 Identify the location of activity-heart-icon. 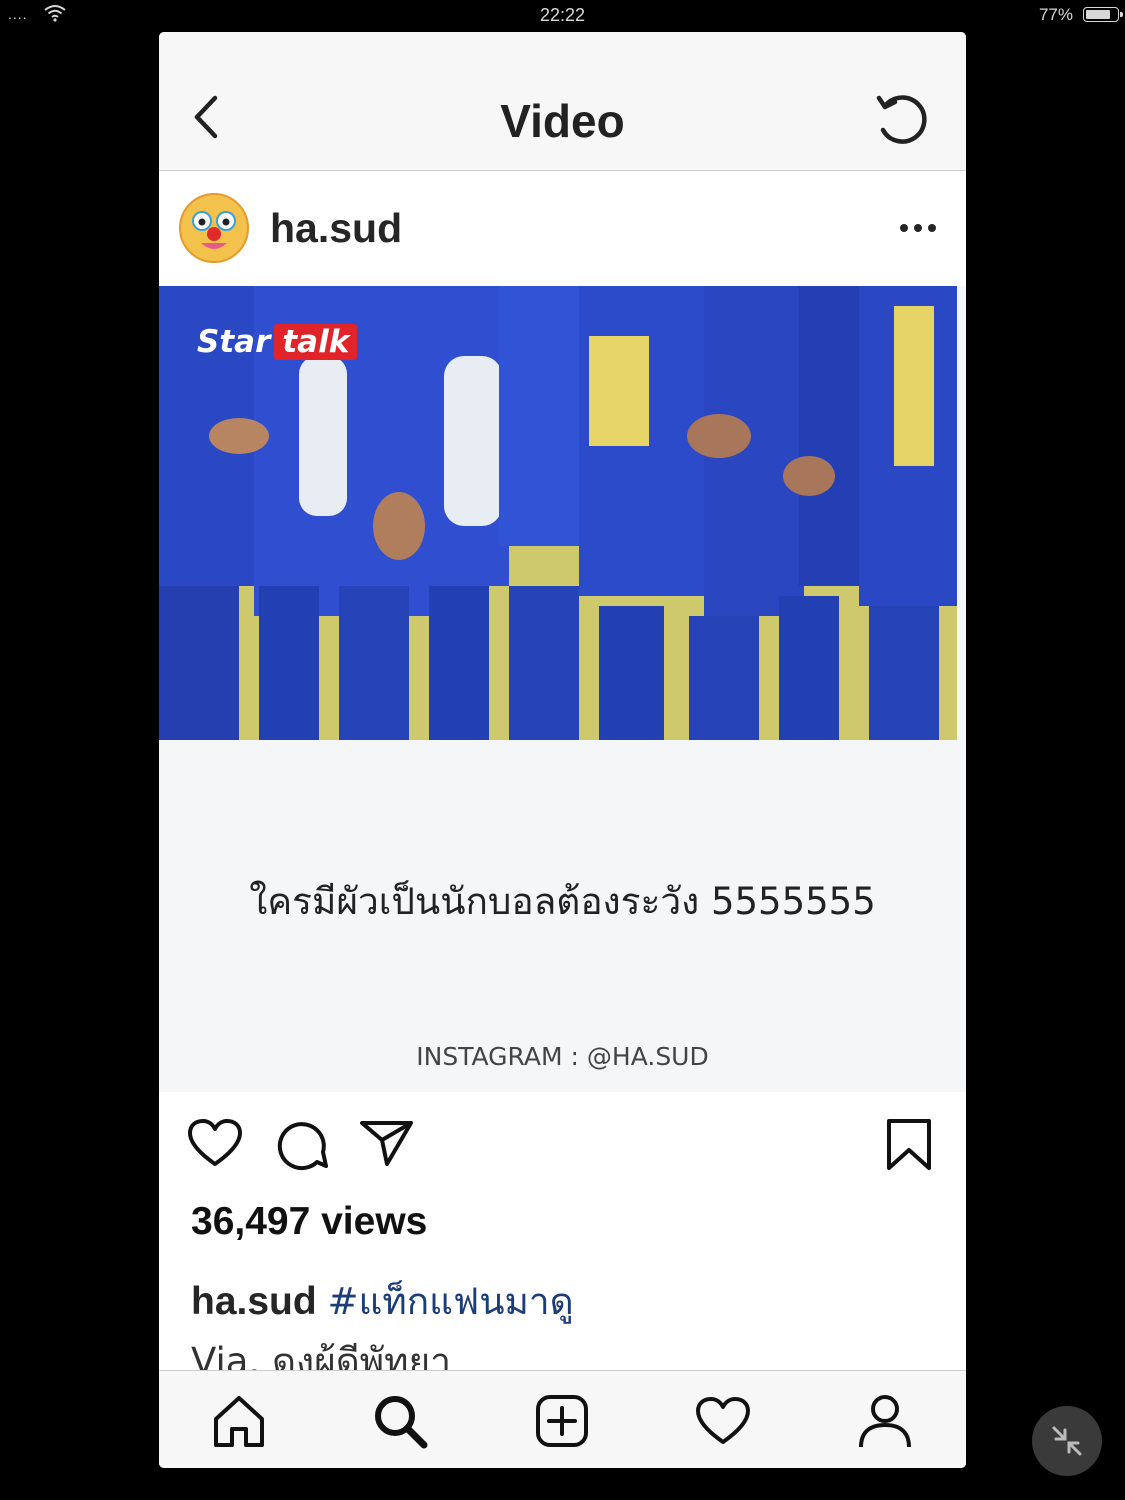
(723, 1421).